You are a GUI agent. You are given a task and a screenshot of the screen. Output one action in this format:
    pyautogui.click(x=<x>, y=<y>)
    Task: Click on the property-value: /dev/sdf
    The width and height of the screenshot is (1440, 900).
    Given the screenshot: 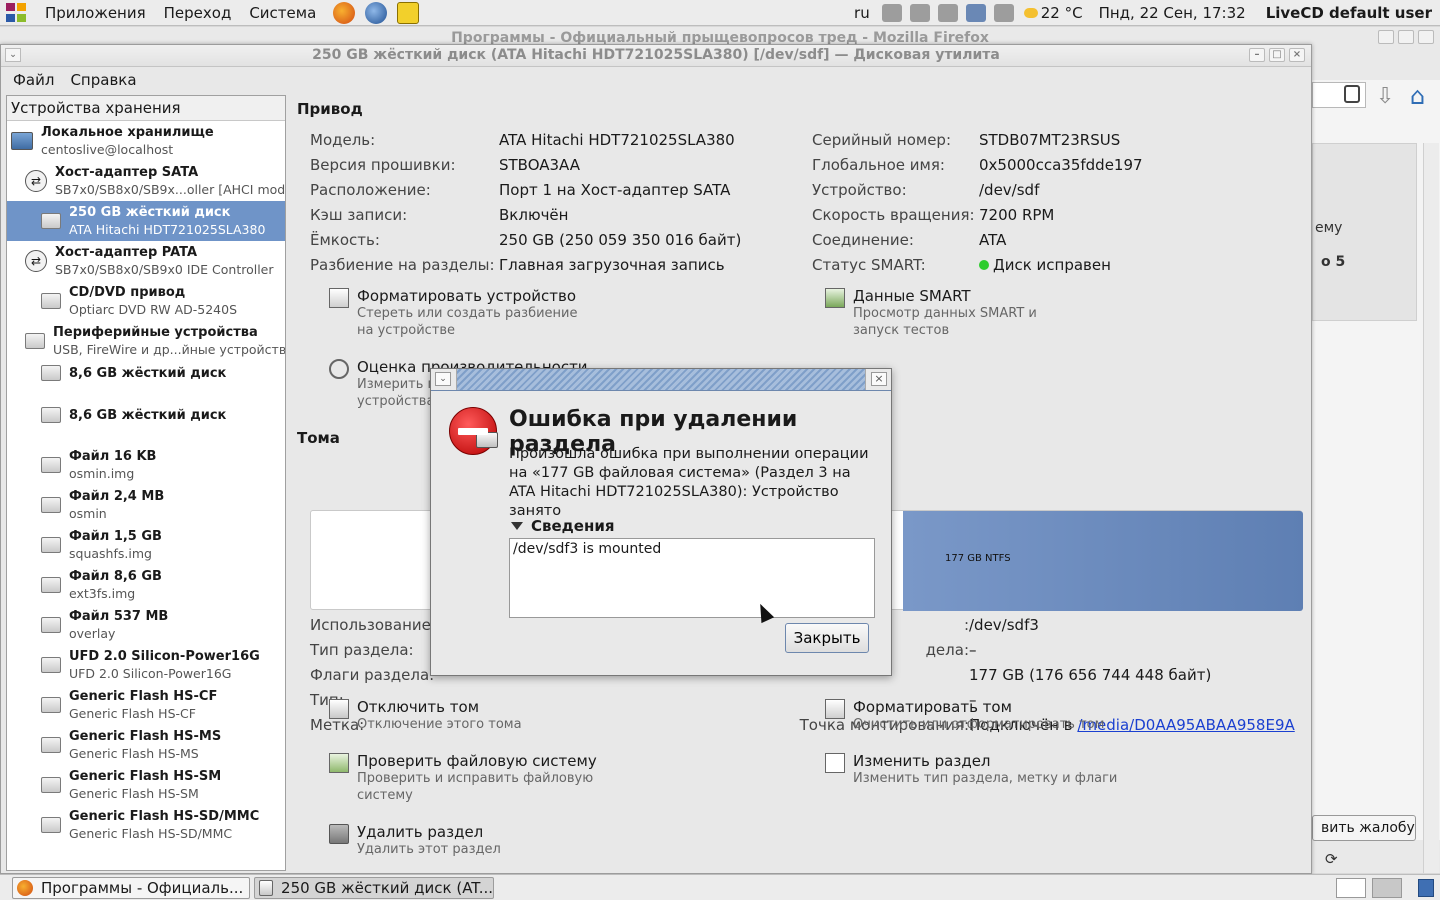 What is the action you would take?
    pyautogui.click(x=1009, y=190)
    